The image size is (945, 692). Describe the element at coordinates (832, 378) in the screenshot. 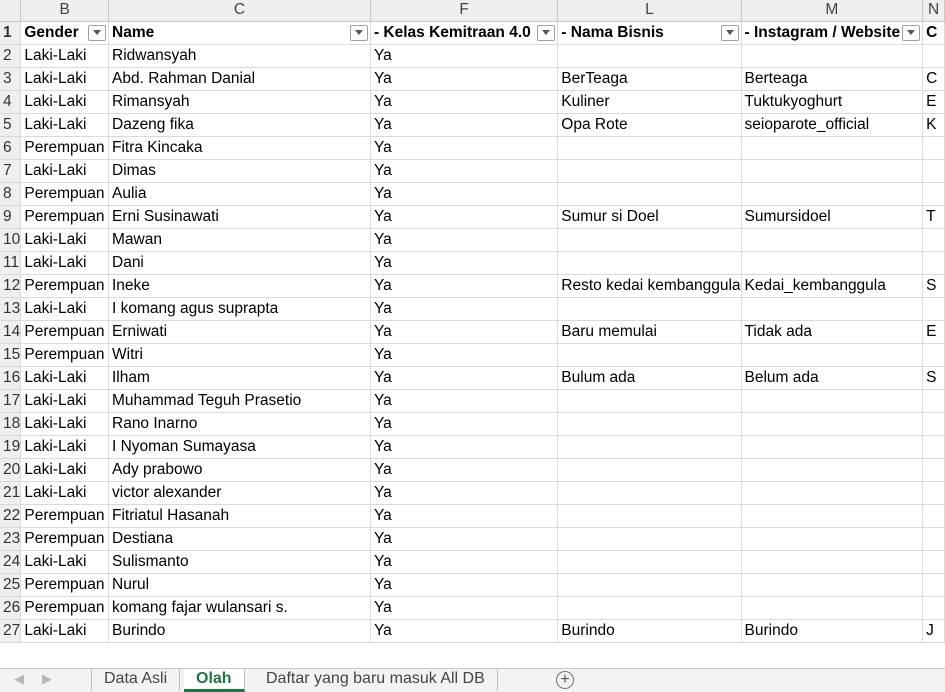

I see `cell-instagram: Belum ada` at that location.